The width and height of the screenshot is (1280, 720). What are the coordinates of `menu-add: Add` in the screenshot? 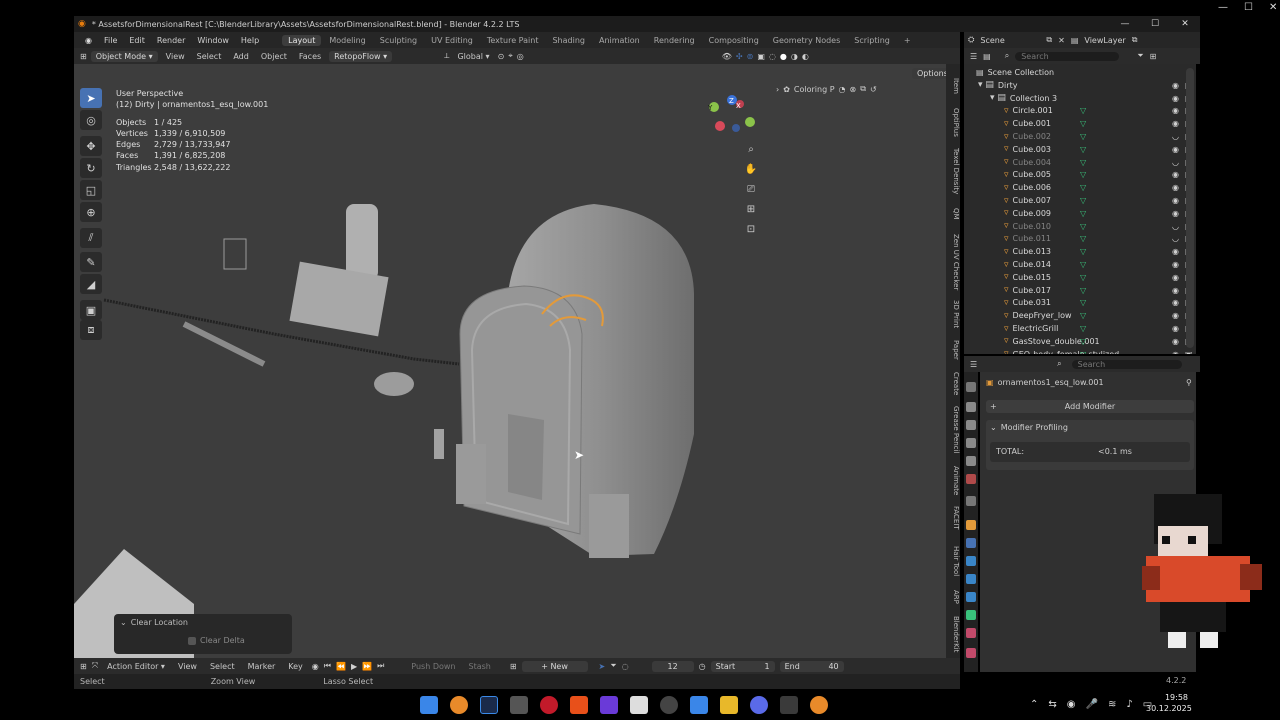 It's located at (241, 56).